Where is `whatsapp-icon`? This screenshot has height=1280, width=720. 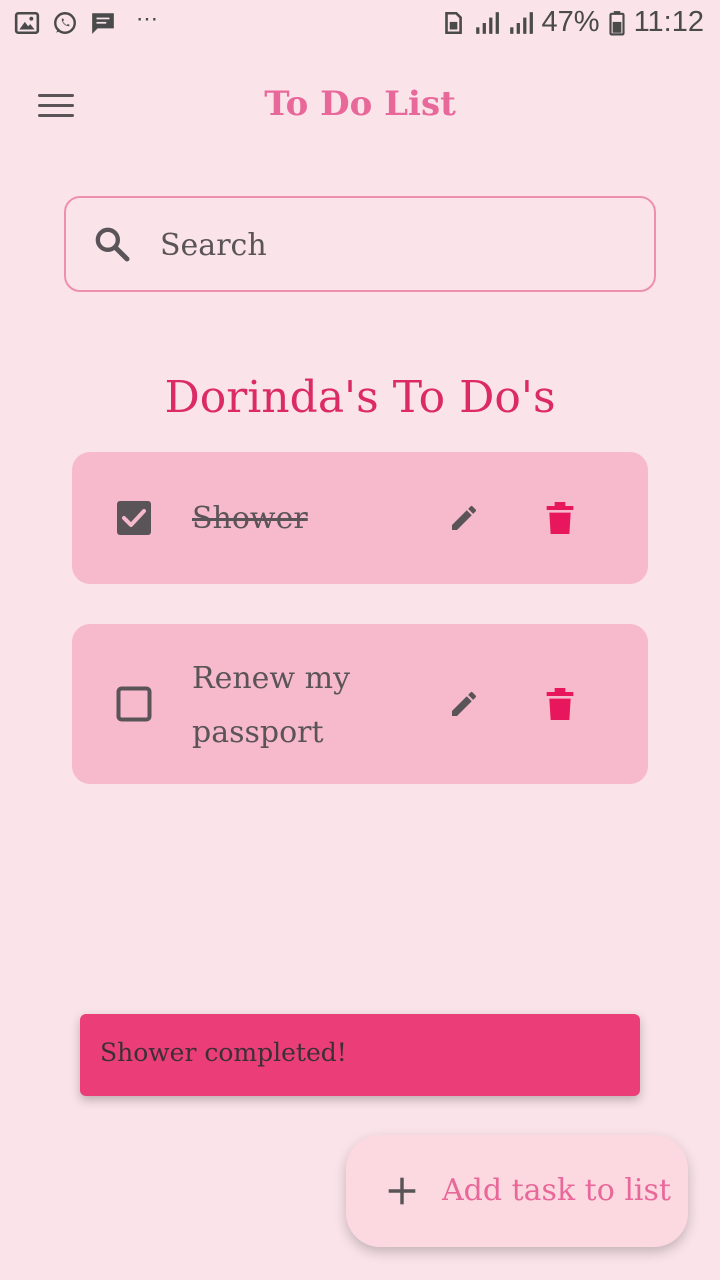 whatsapp-icon is located at coordinates (65, 23).